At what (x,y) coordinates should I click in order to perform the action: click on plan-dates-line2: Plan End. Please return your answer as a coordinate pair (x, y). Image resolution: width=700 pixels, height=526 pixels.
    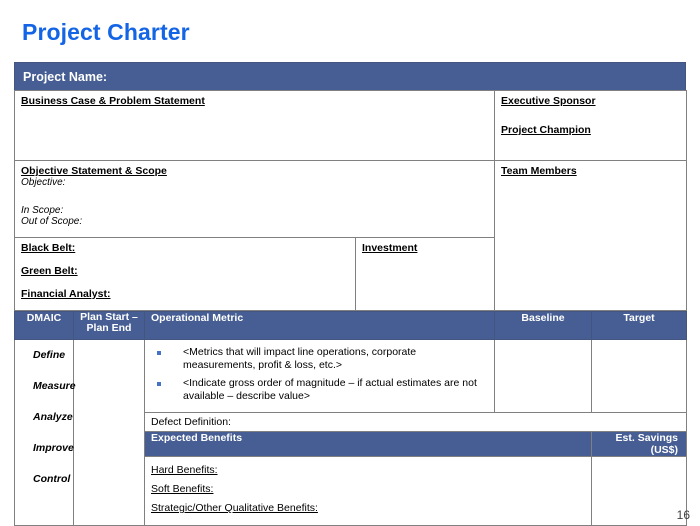
    Looking at the image, I should click on (109, 328).